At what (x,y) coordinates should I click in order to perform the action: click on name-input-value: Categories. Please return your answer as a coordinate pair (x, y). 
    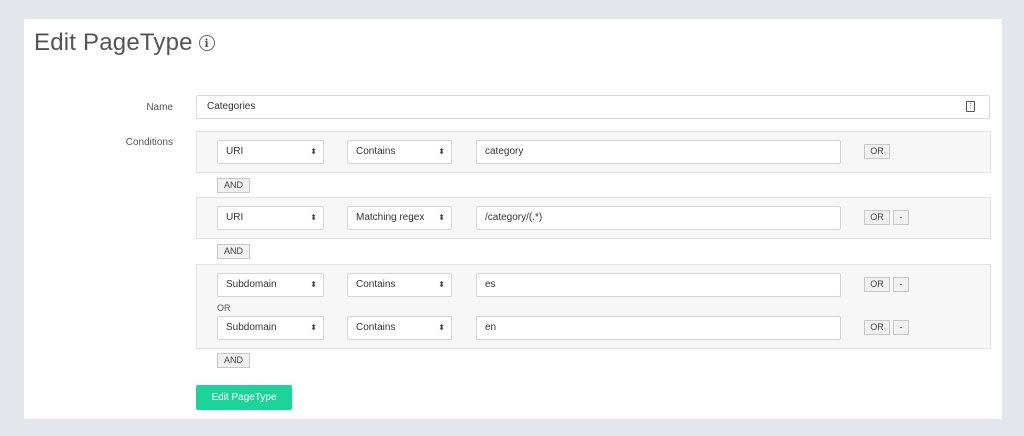
    Looking at the image, I should click on (231, 106).